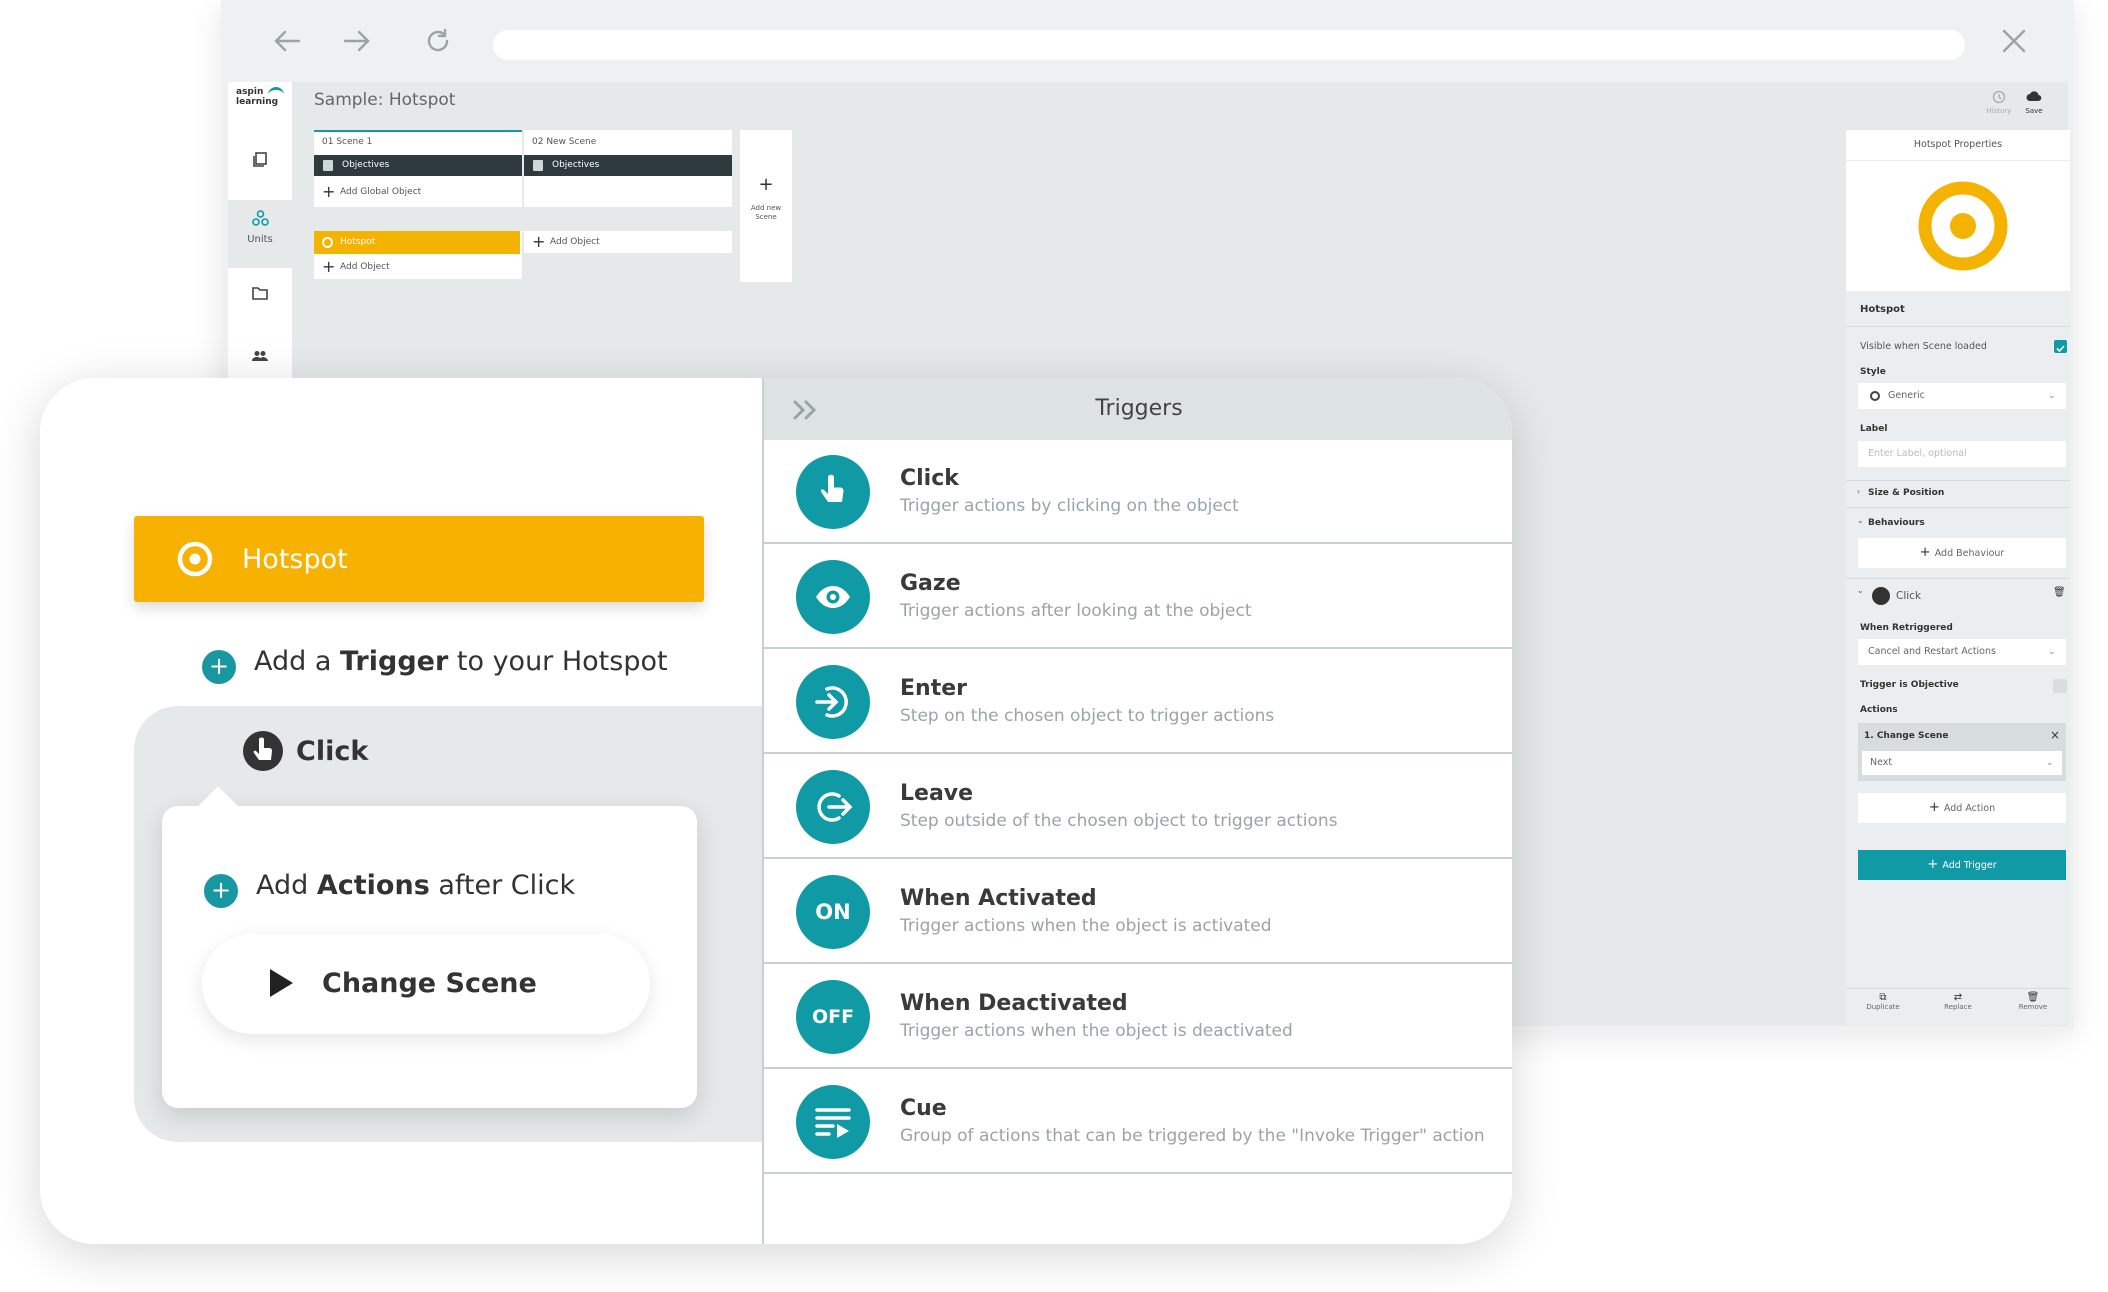  I want to click on change-scene-action: Change Scene, so click(426, 984).